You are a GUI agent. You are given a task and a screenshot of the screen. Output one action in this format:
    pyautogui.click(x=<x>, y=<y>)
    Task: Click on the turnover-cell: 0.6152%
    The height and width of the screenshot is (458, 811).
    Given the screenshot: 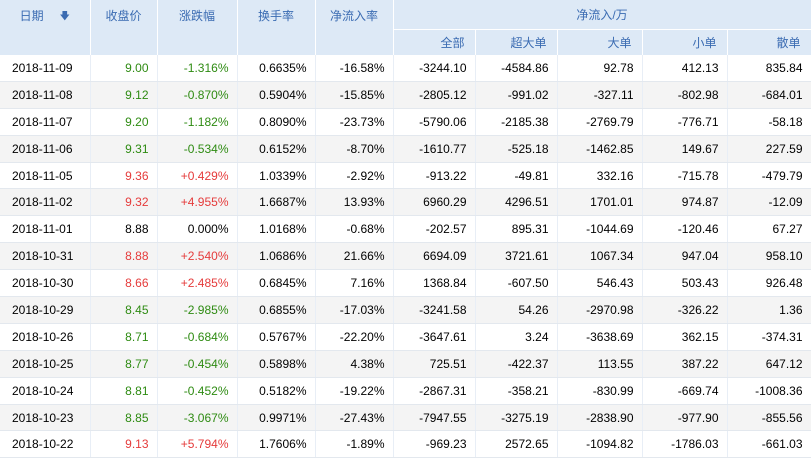 What is the action you would take?
    pyautogui.click(x=276, y=149)
    